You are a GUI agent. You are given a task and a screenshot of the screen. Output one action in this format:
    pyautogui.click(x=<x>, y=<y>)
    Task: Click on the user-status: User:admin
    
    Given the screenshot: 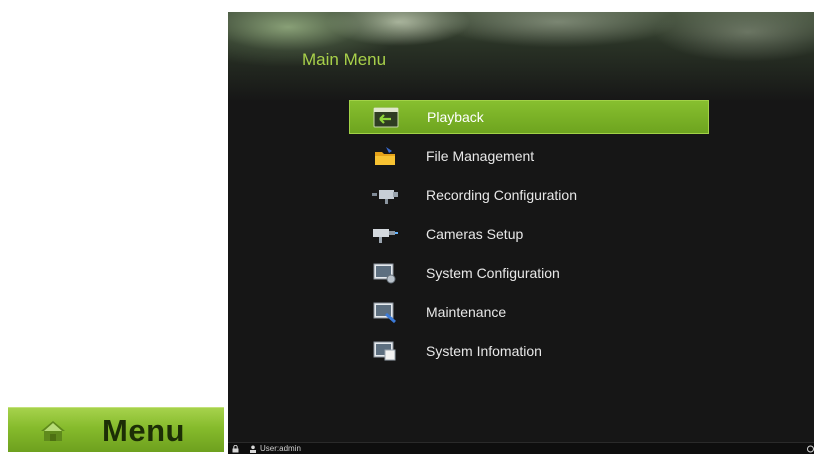 What is the action you would take?
    pyautogui.click(x=280, y=448)
    